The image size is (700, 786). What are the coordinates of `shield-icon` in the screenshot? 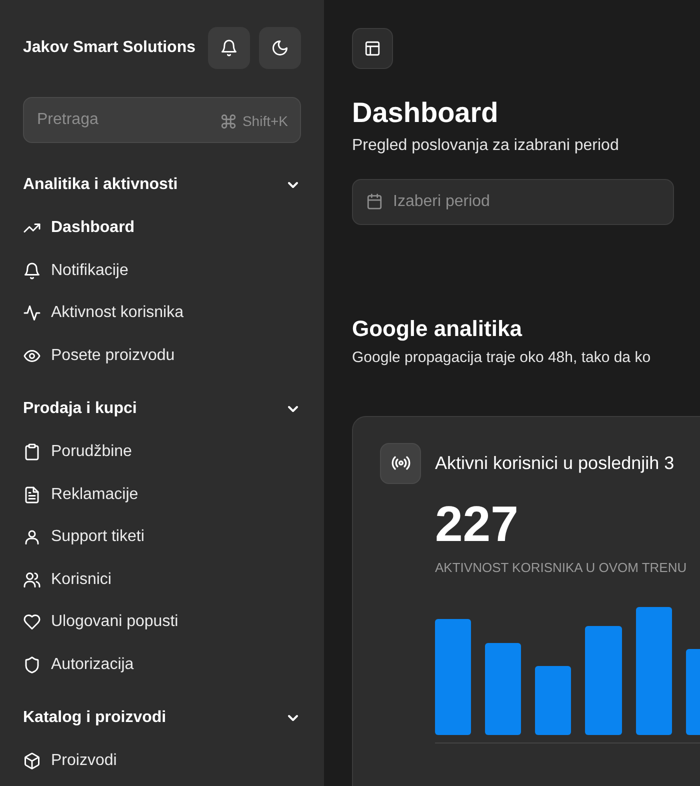 It's located at (32, 665).